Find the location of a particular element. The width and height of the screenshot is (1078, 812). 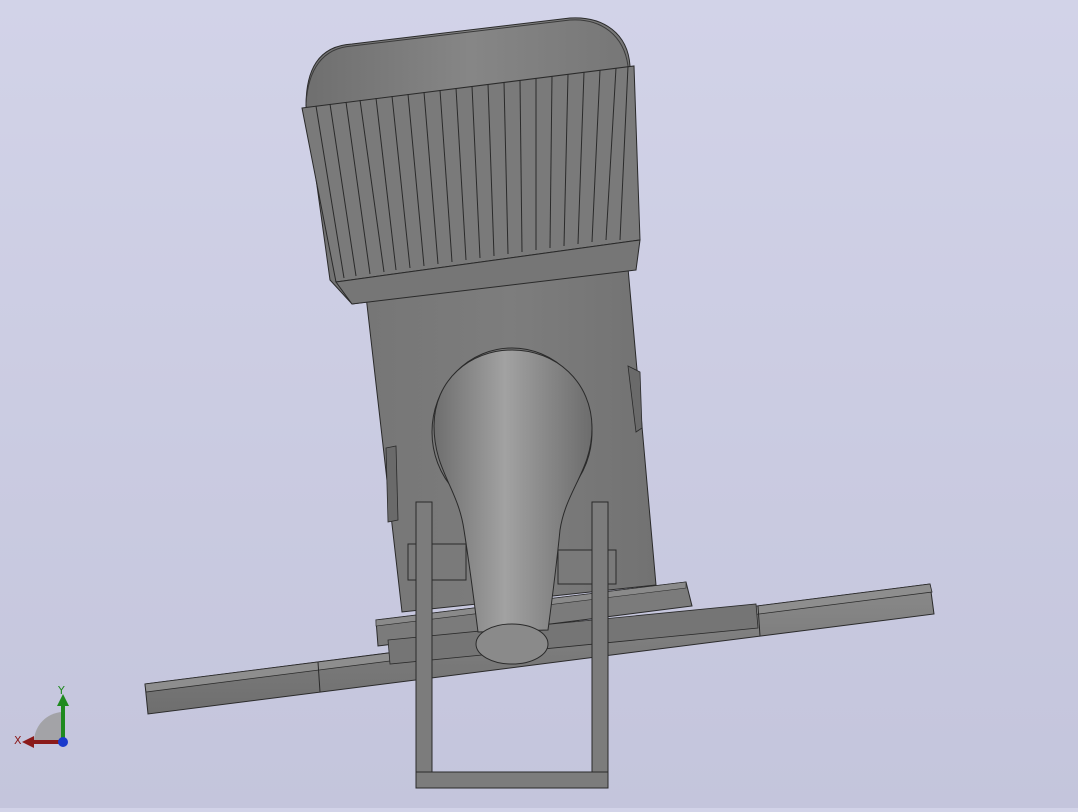

axis-triad: Y X is located at coordinates (44, 717).